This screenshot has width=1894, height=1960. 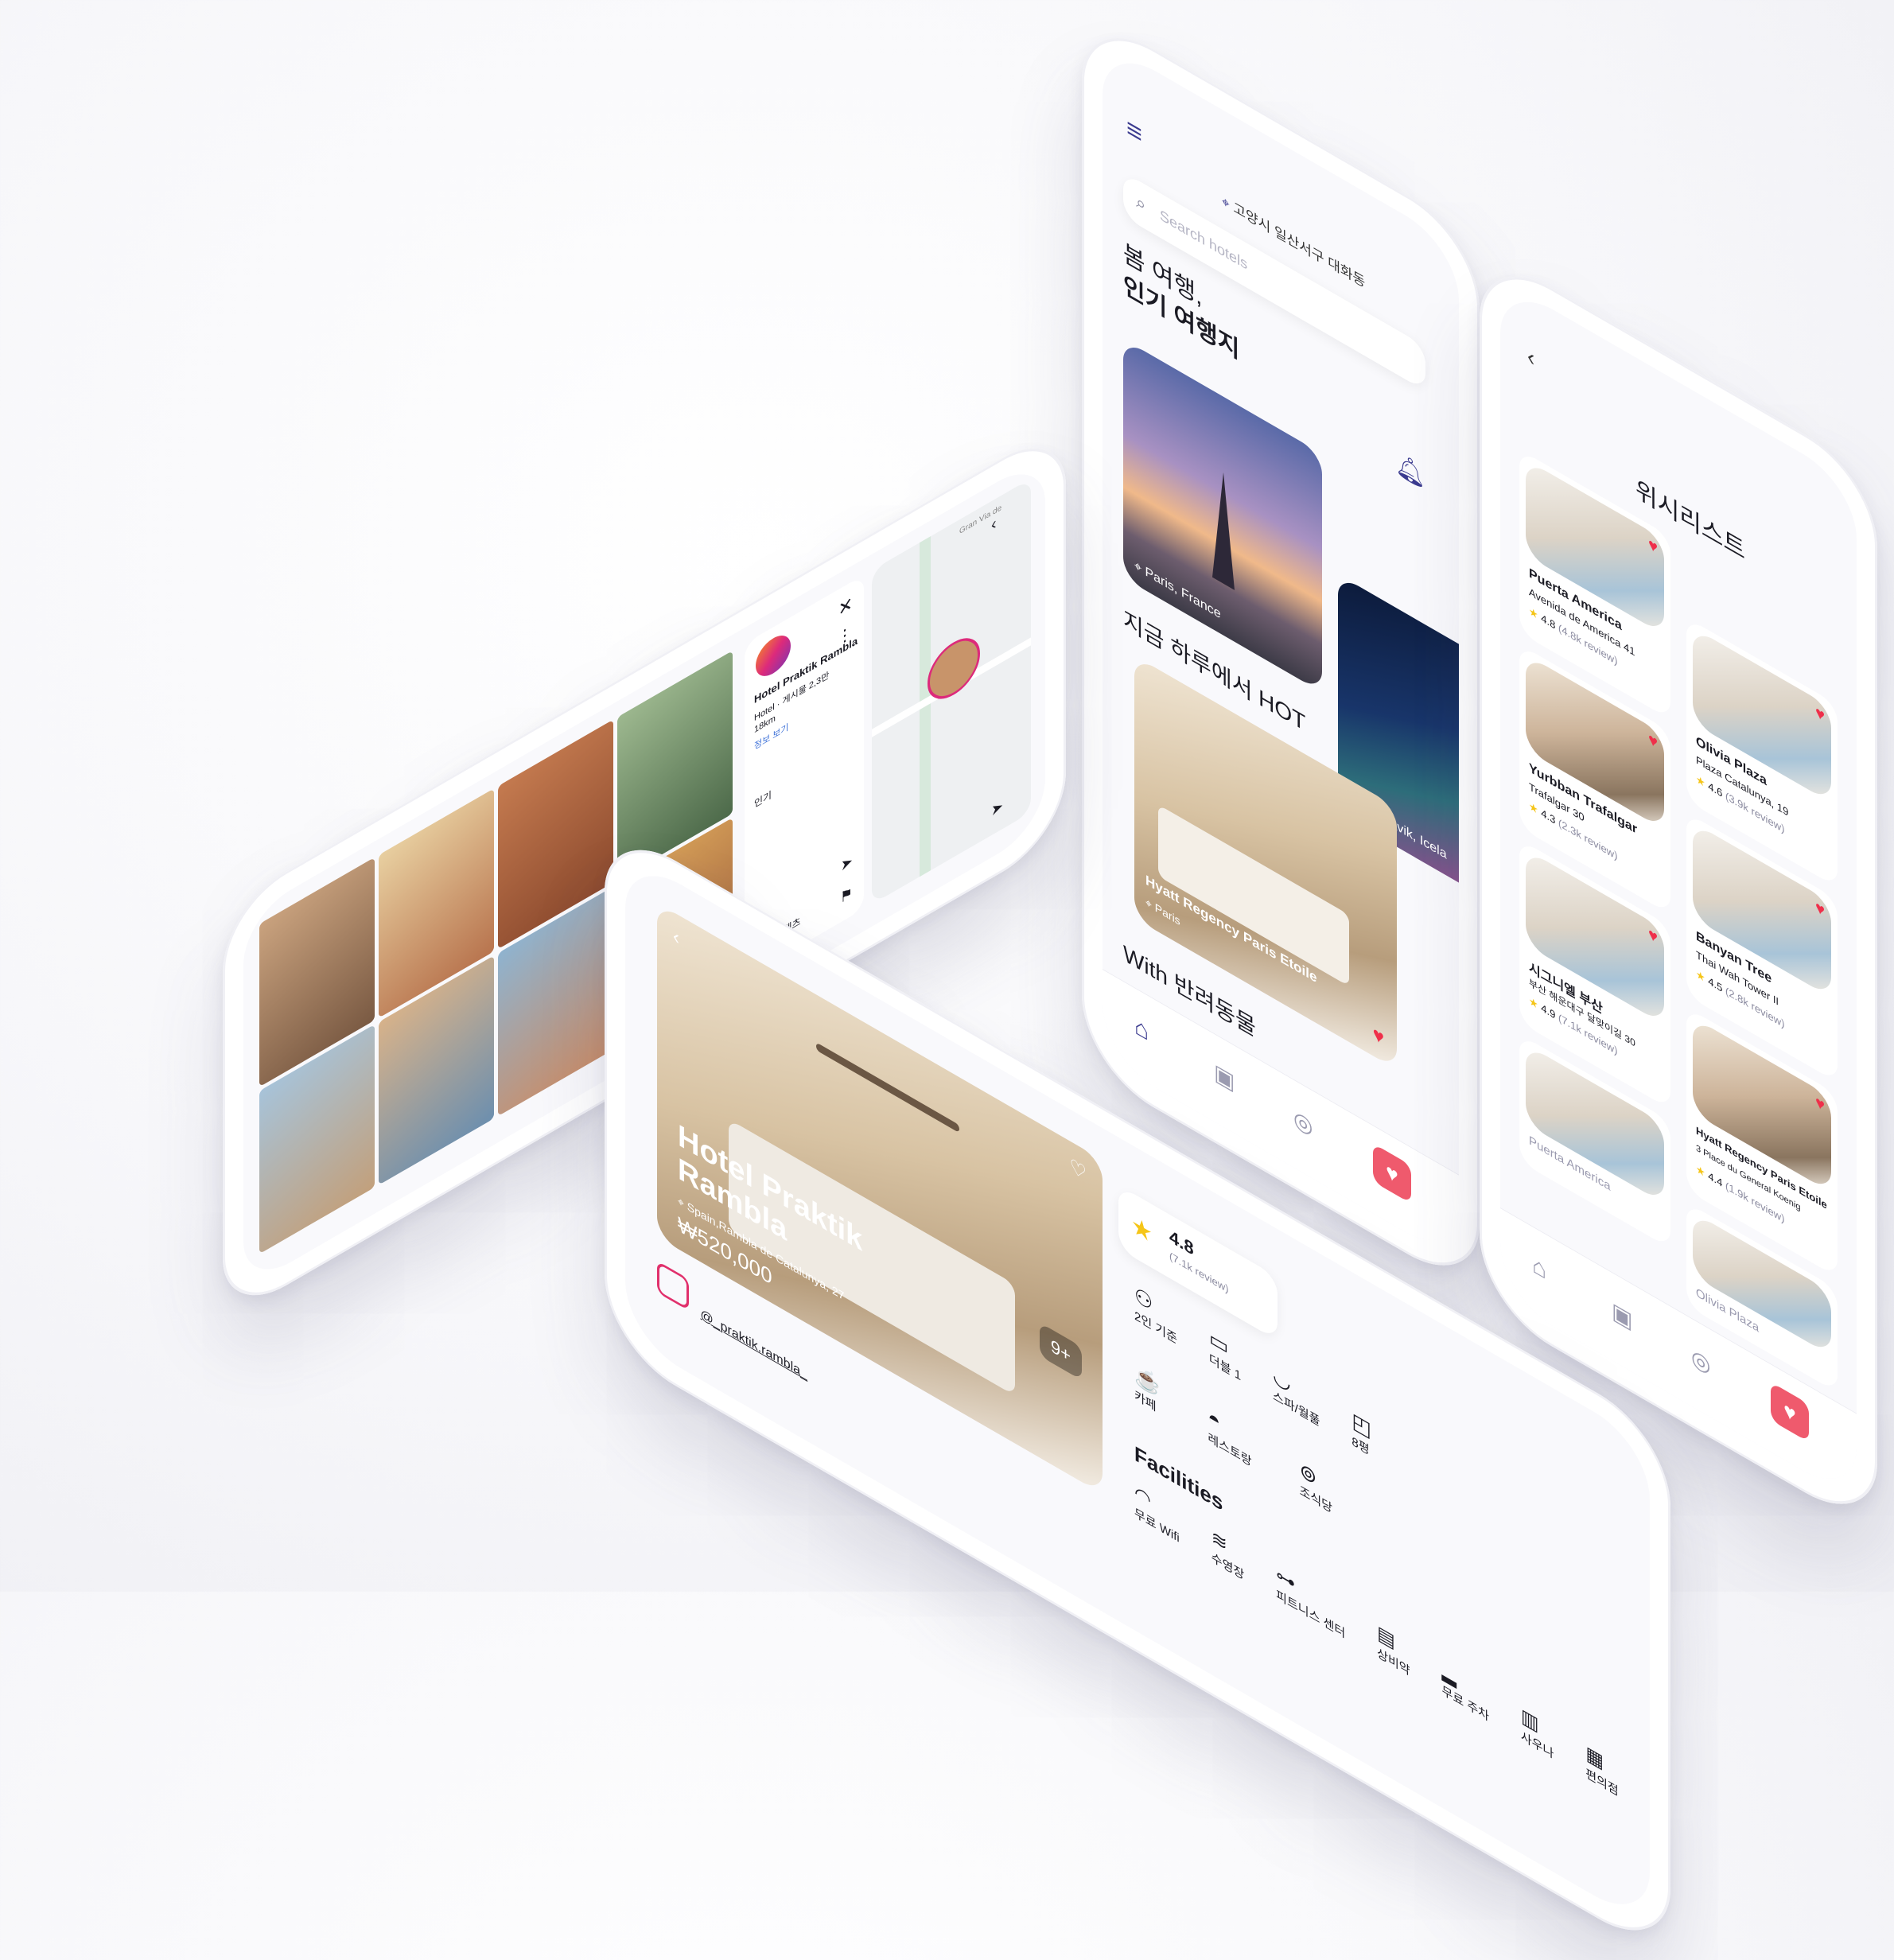 What do you see at coordinates (1199, 1272) in the screenshot?
I see `review-count: (7.1k review)` at bounding box center [1199, 1272].